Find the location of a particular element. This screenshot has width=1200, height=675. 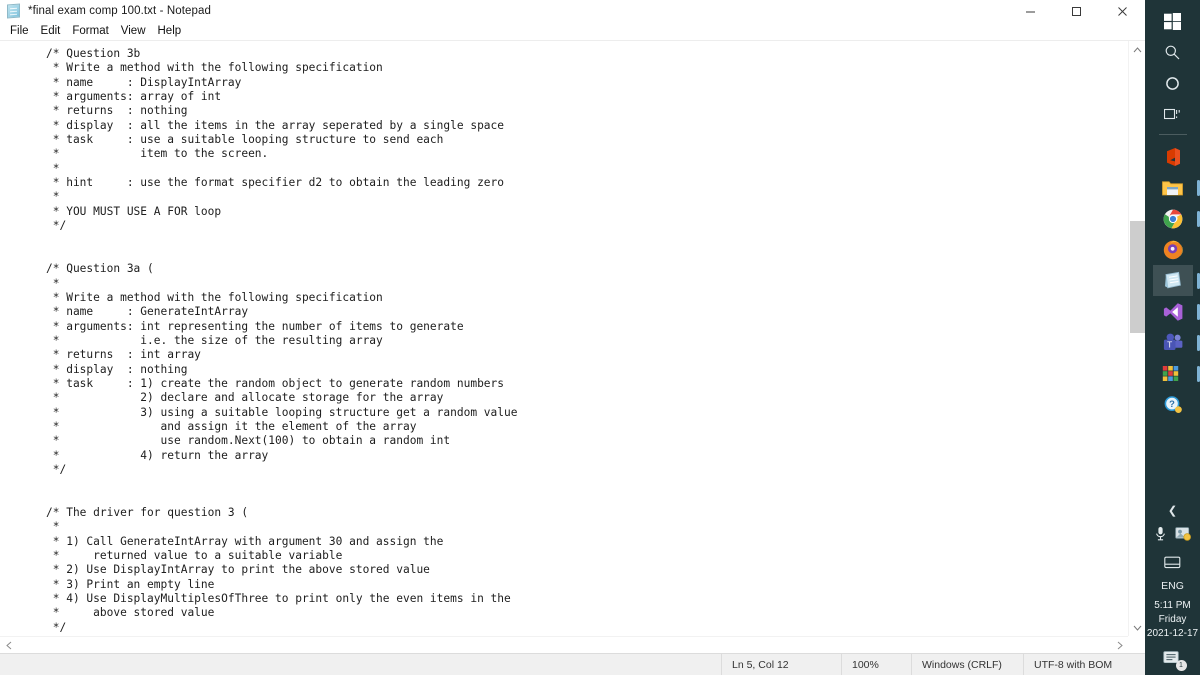

clock: 5:11 PM Friday 2021-12-17 is located at coordinates (1172, 621).